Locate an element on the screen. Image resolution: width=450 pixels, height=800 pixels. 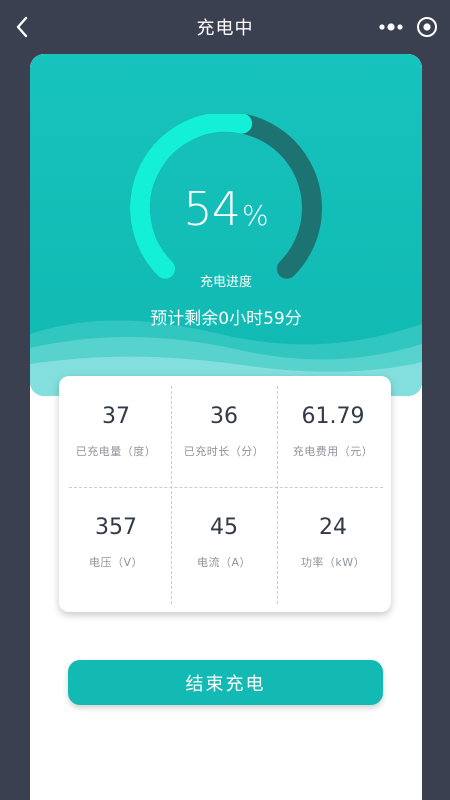
stat-value: 61.79 is located at coordinates (333, 416).